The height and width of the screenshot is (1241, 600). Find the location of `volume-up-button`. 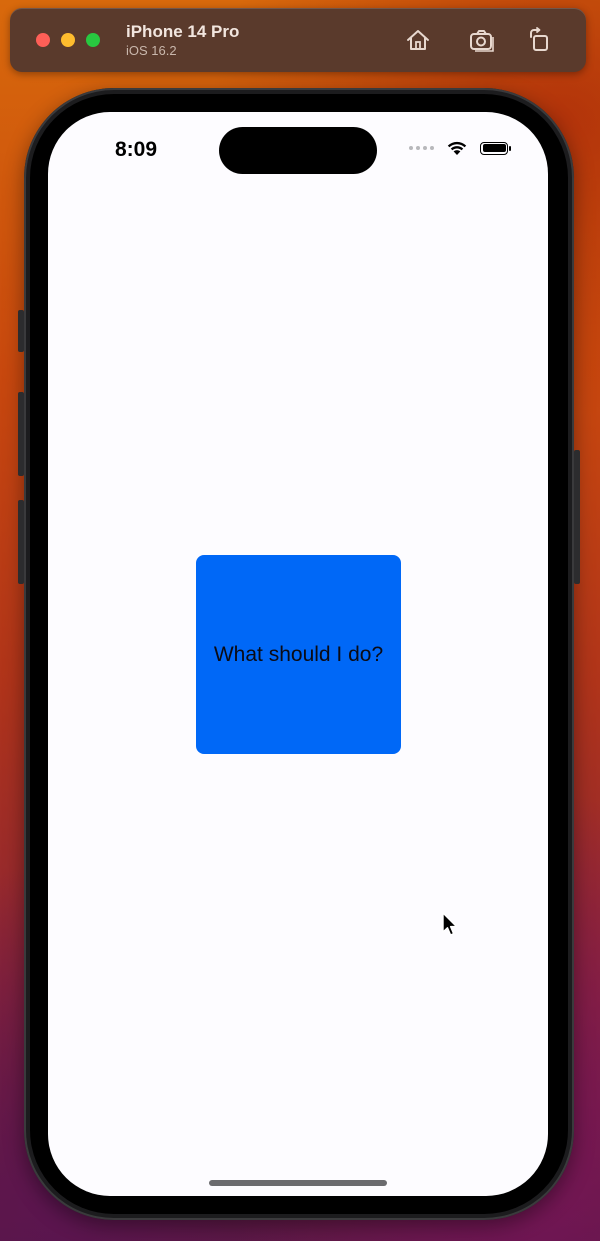

volume-up-button is located at coordinates (21, 434).